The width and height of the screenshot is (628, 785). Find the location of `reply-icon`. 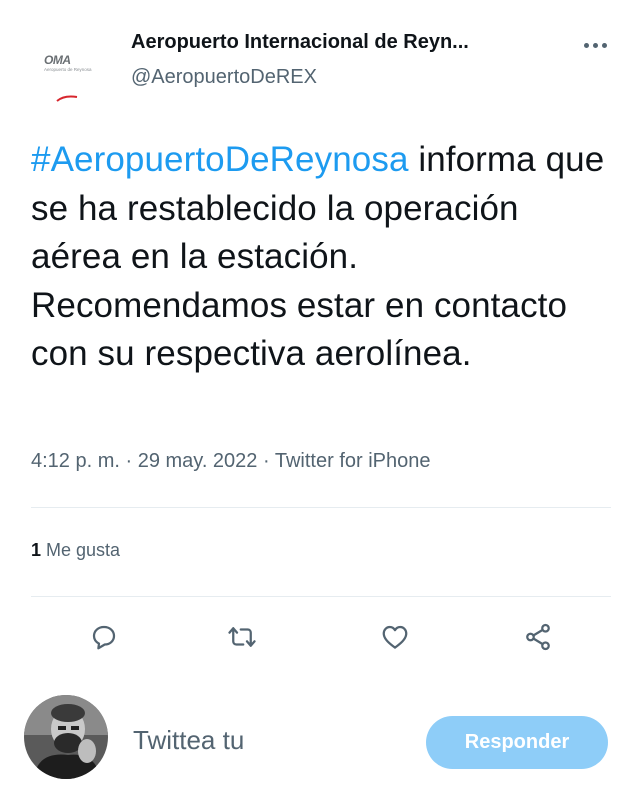

reply-icon is located at coordinates (104, 637).